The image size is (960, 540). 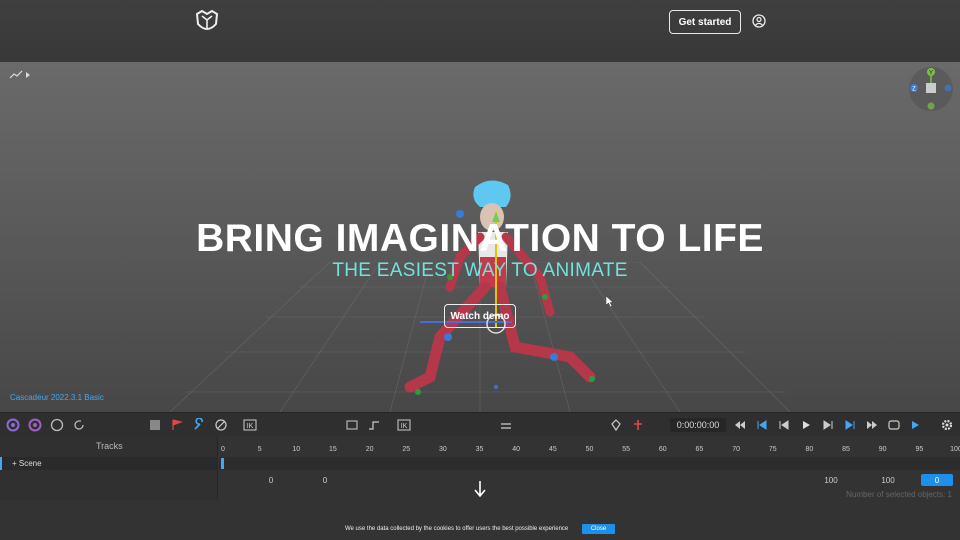 I want to click on frame-field-selected: 0, so click(x=937, y=480).